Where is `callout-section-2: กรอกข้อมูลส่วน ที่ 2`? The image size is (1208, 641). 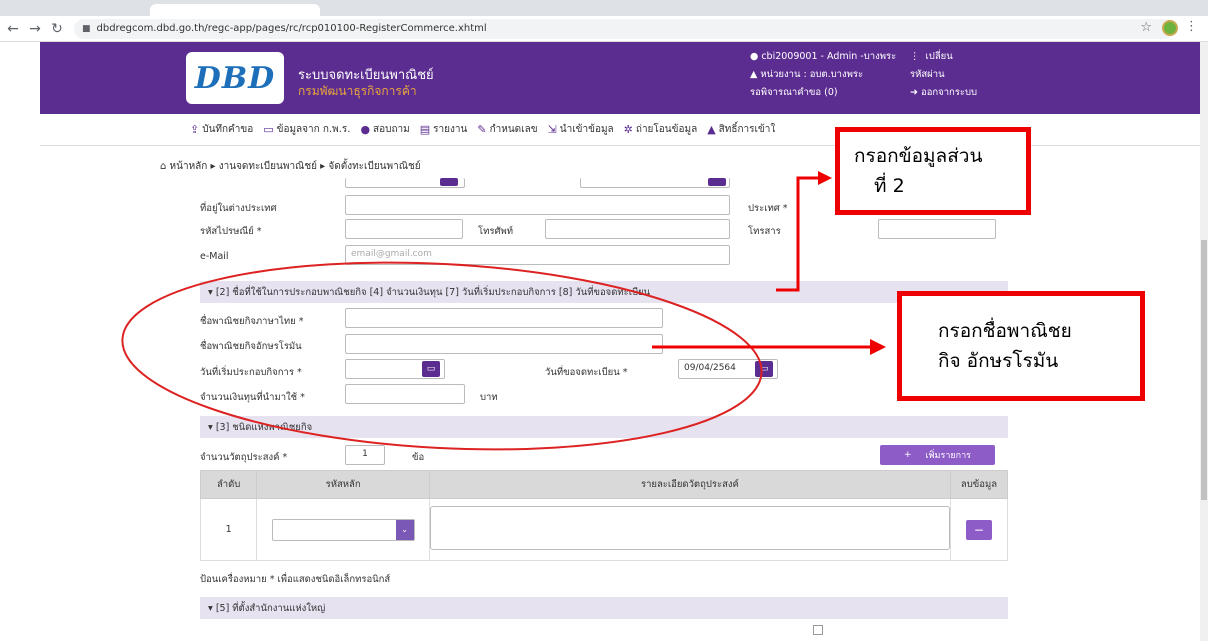
callout-section-2: กรอกข้อมูลส่วน ที่ 2 is located at coordinates (933, 171).